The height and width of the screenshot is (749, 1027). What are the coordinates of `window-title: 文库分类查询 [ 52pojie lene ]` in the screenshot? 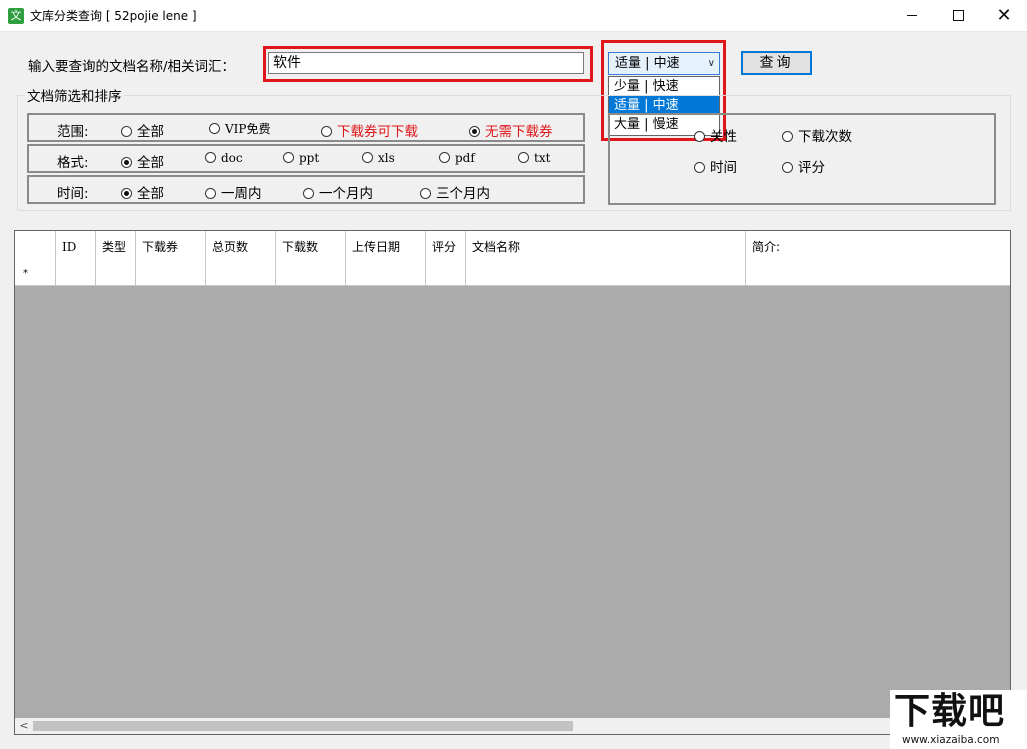 It's located at (113, 16).